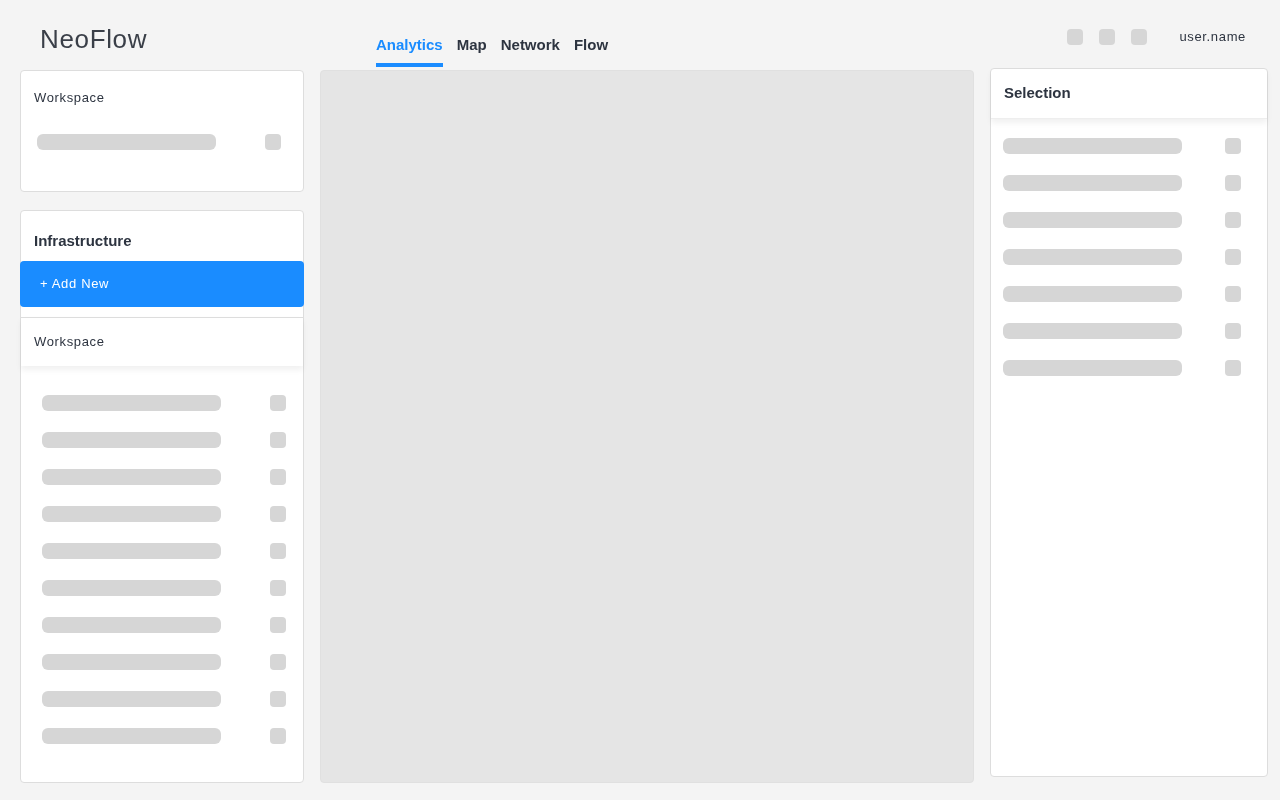 The width and height of the screenshot is (1280, 800). Describe the element at coordinates (591, 50) in the screenshot. I see `nav-tab: Flow` at that location.